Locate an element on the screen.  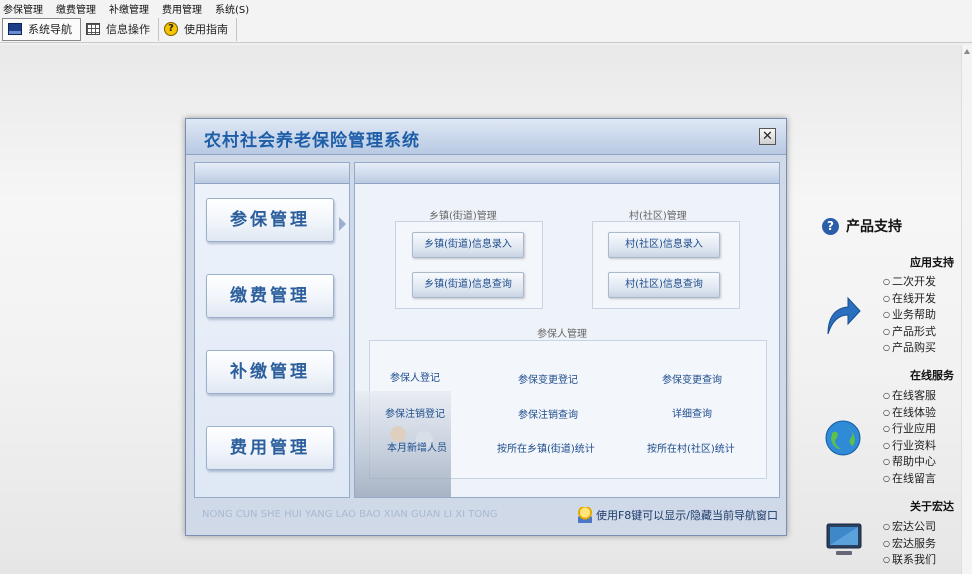
nav-button-bujiao: 补缴管理 is located at coordinates (270, 372).